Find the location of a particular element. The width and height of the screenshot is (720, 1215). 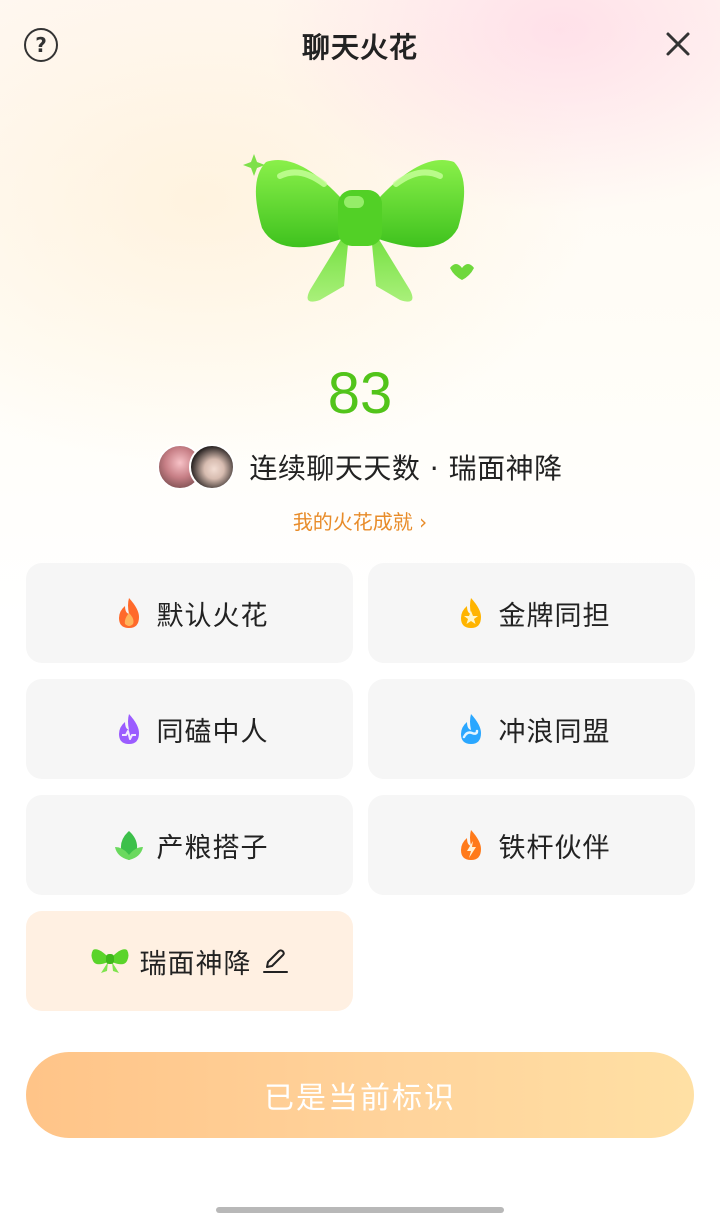

option-iron-partner: 铁杆伙伴 is located at coordinates (531, 845).